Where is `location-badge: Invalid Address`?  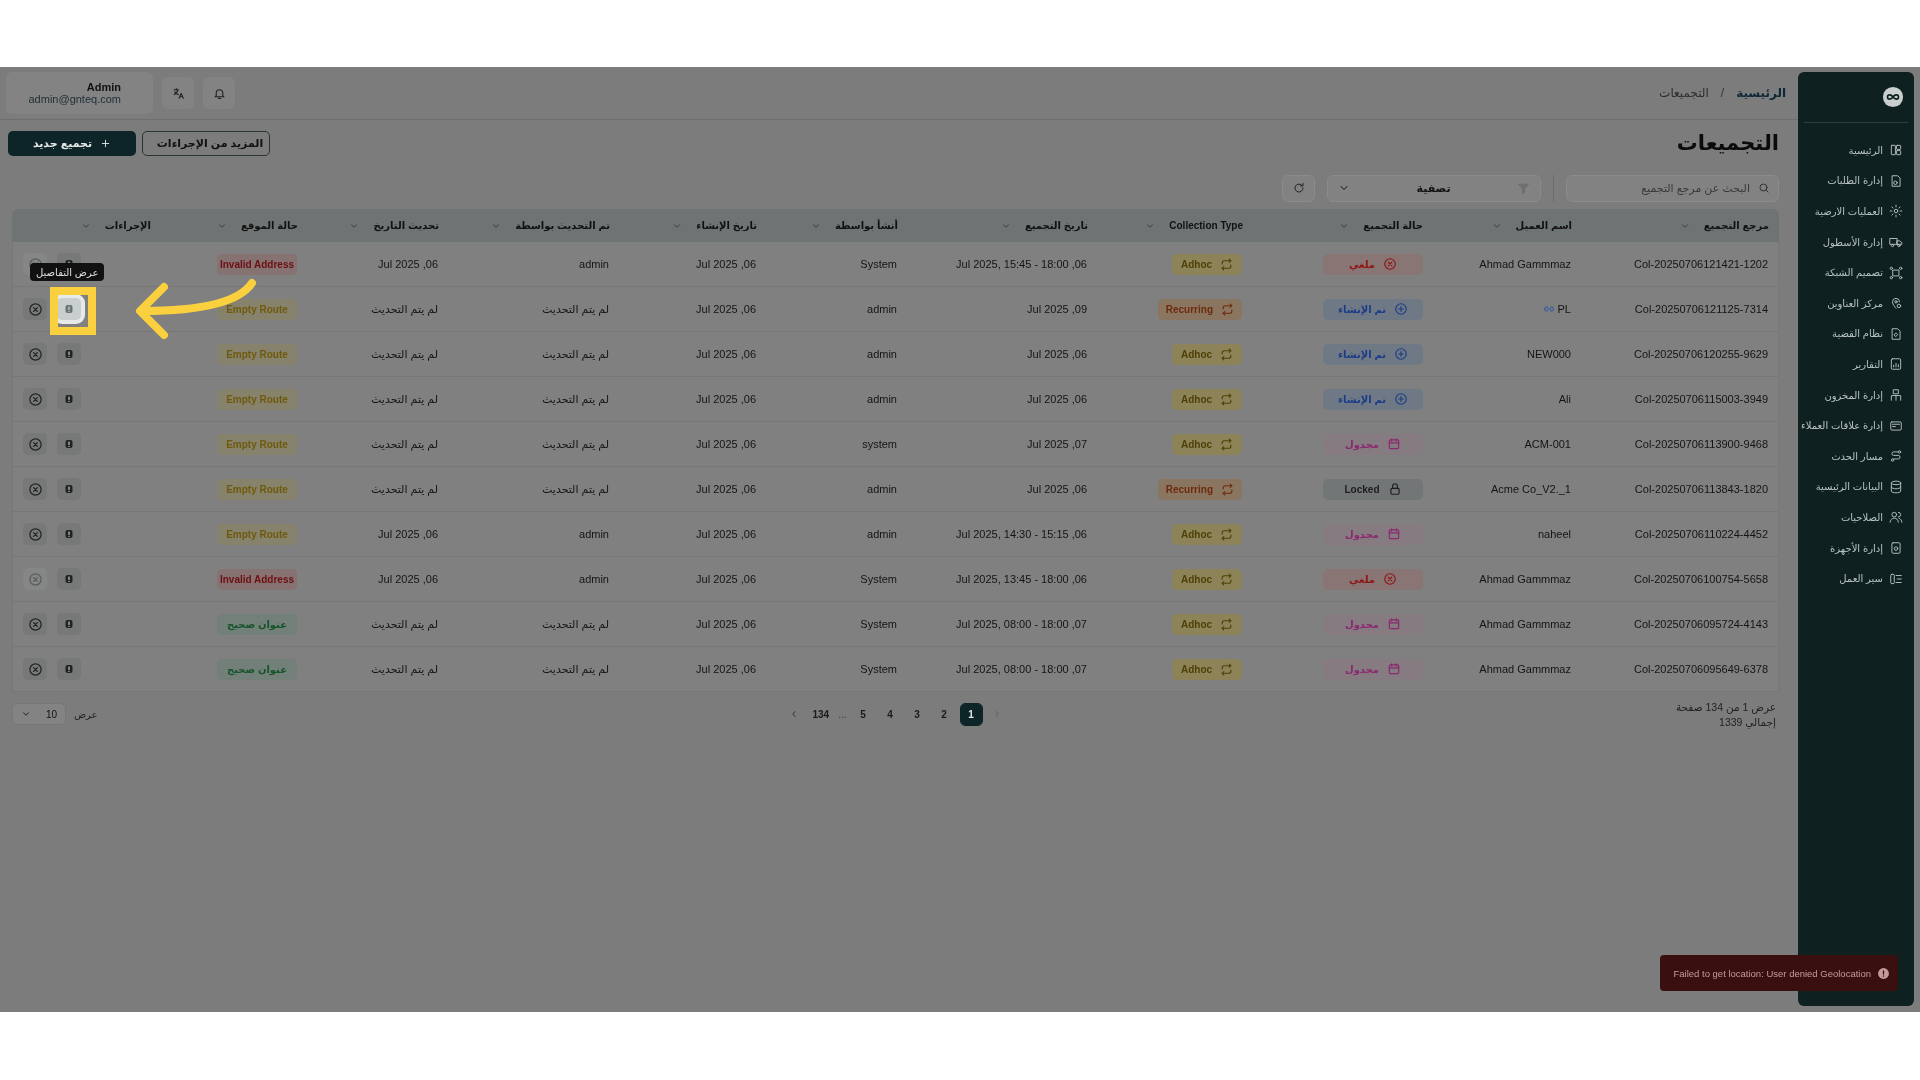
location-badge: Invalid Address is located at coordinates (257, 264).